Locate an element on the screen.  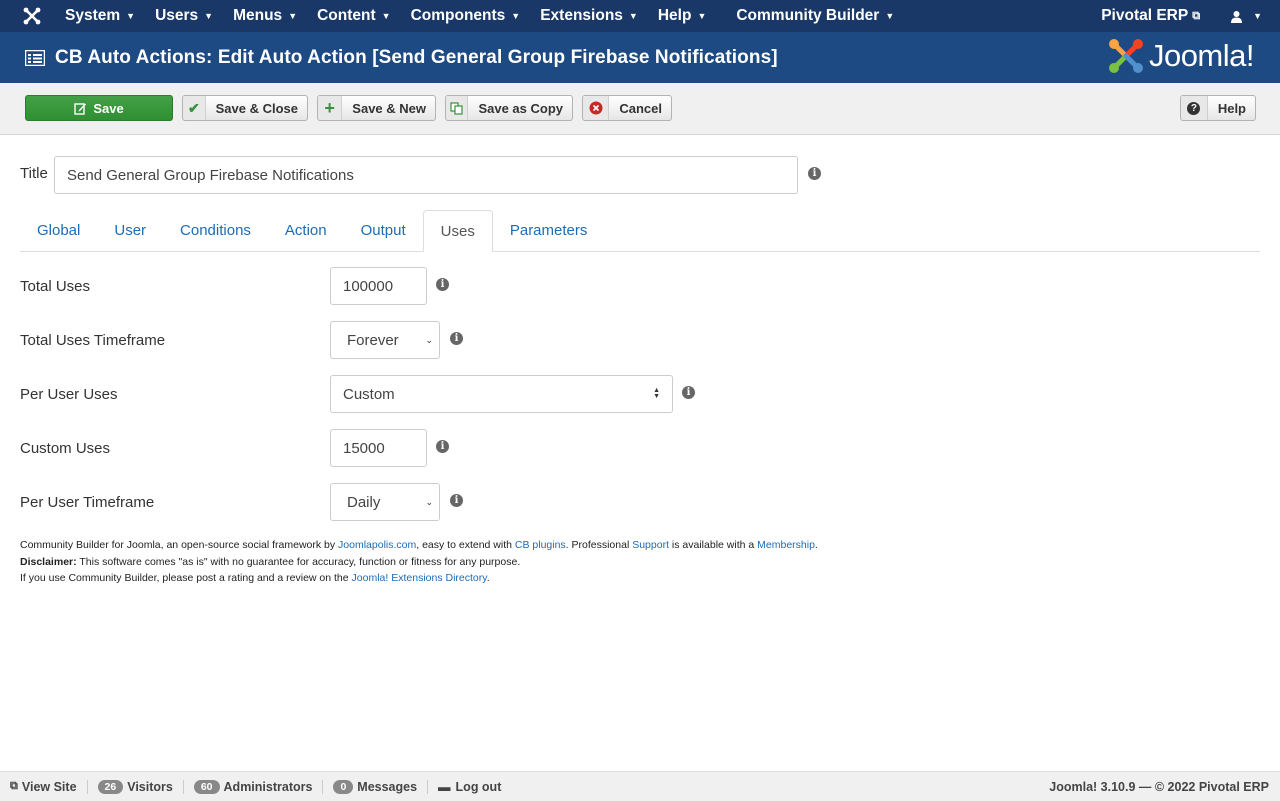
save-button-content: Save is located at coordinates (99, 108).